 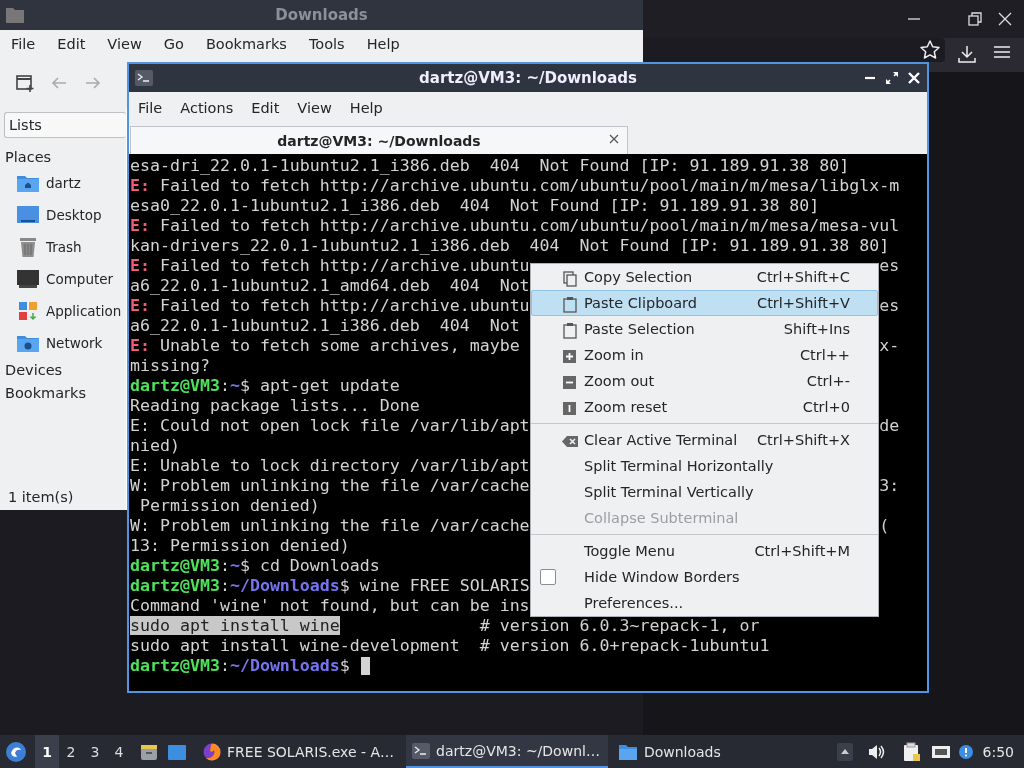 I want to click on window-title: Downloads, so click(x=321, y=15).